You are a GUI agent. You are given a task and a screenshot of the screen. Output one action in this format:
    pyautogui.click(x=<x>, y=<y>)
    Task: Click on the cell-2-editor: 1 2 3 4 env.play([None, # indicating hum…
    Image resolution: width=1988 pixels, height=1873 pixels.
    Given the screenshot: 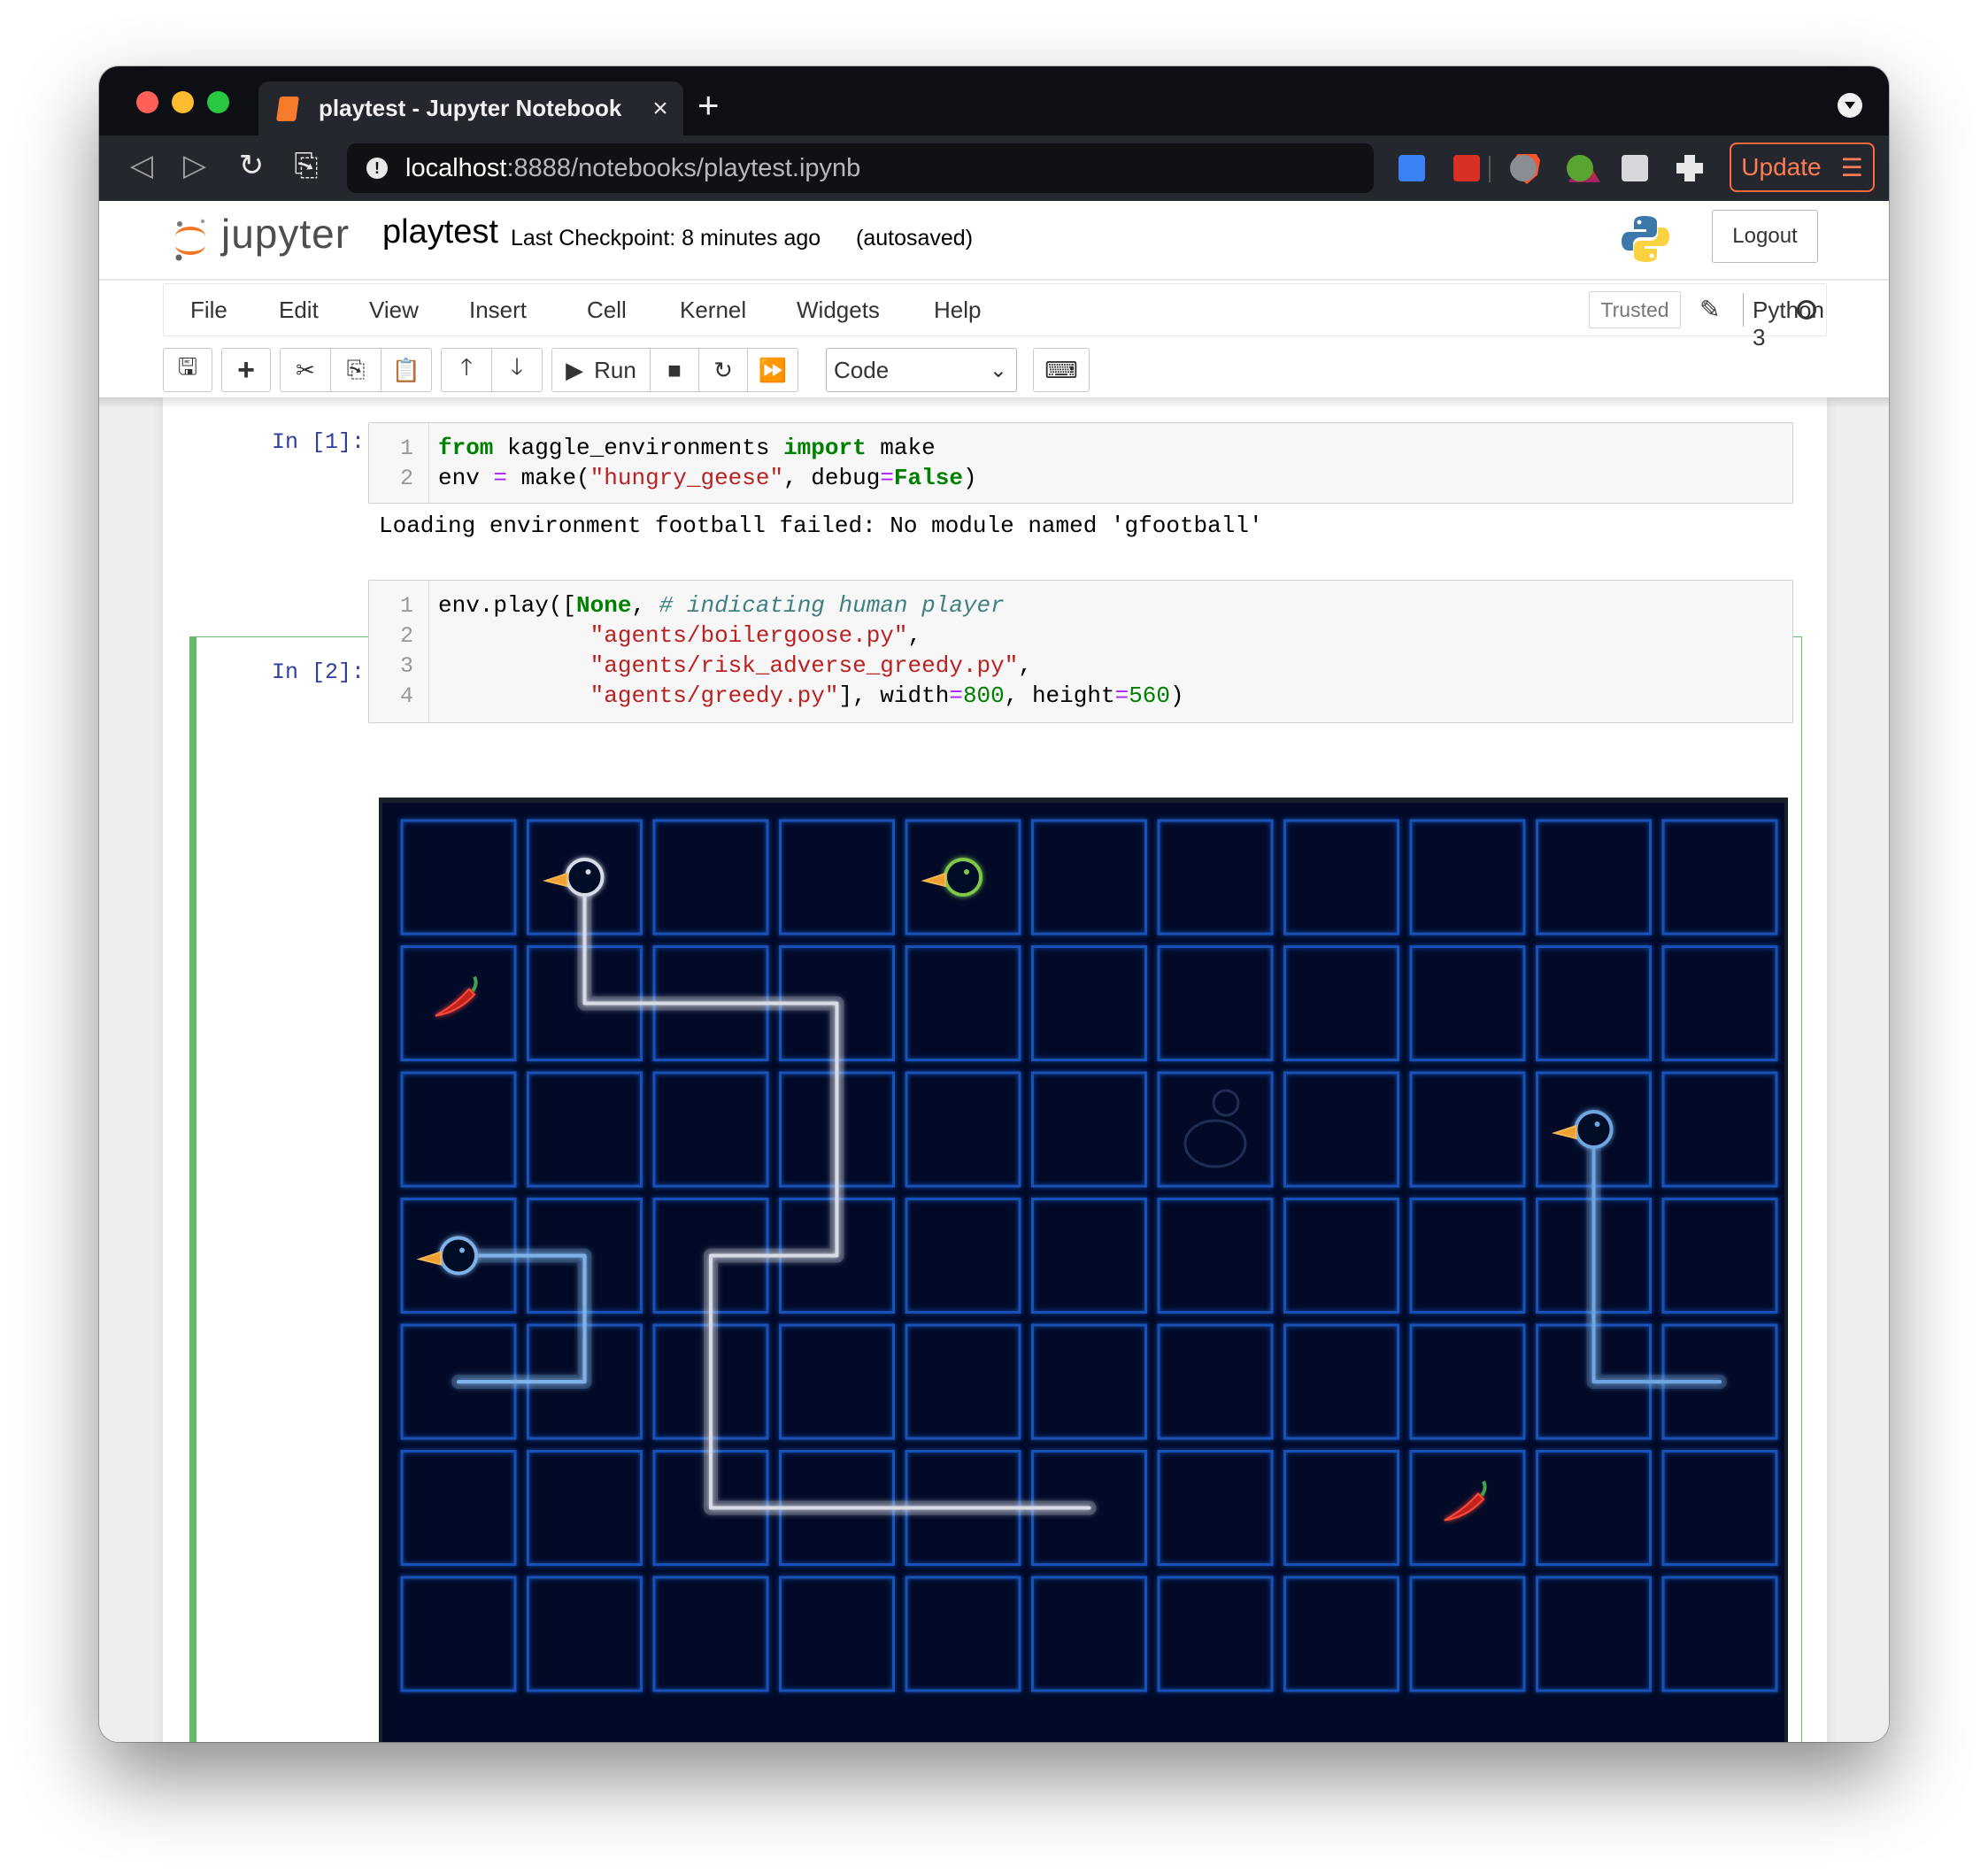 What is the action you would take?
    pyautogui.click(x=1080, y=651)
    